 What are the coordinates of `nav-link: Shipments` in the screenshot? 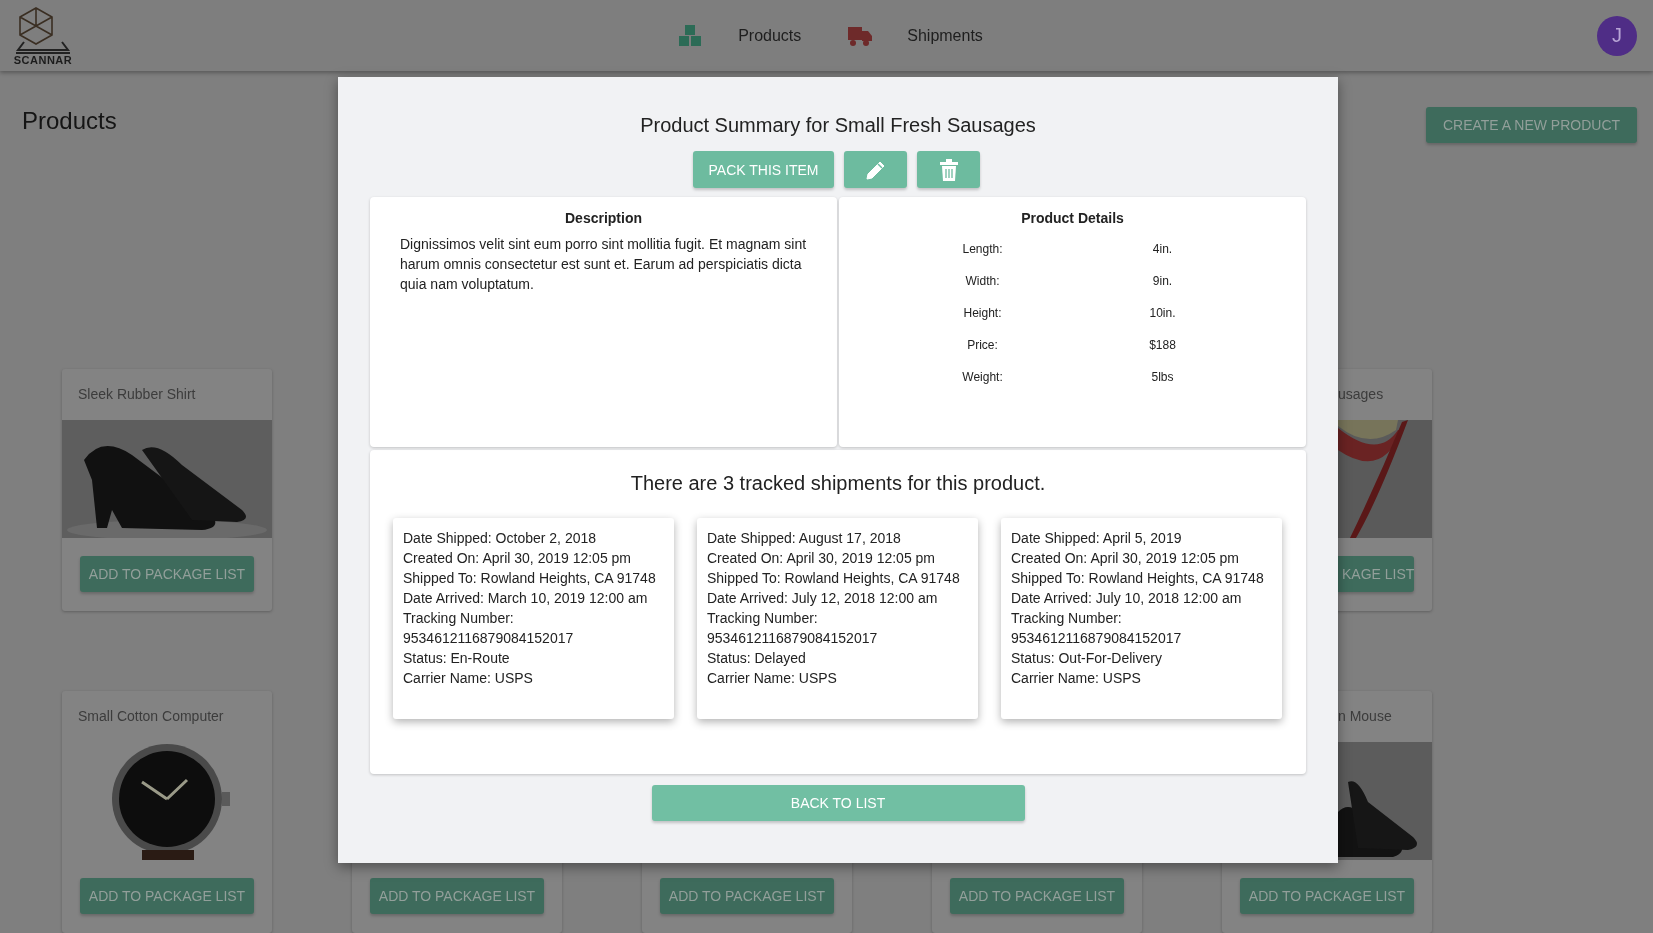 It's located at (945, 35).